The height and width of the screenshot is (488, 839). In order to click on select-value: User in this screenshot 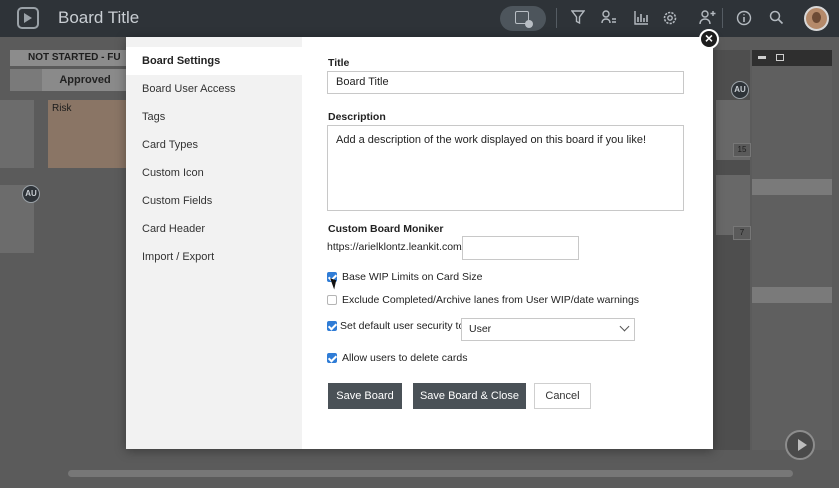, I will do `click(480, 329)`.